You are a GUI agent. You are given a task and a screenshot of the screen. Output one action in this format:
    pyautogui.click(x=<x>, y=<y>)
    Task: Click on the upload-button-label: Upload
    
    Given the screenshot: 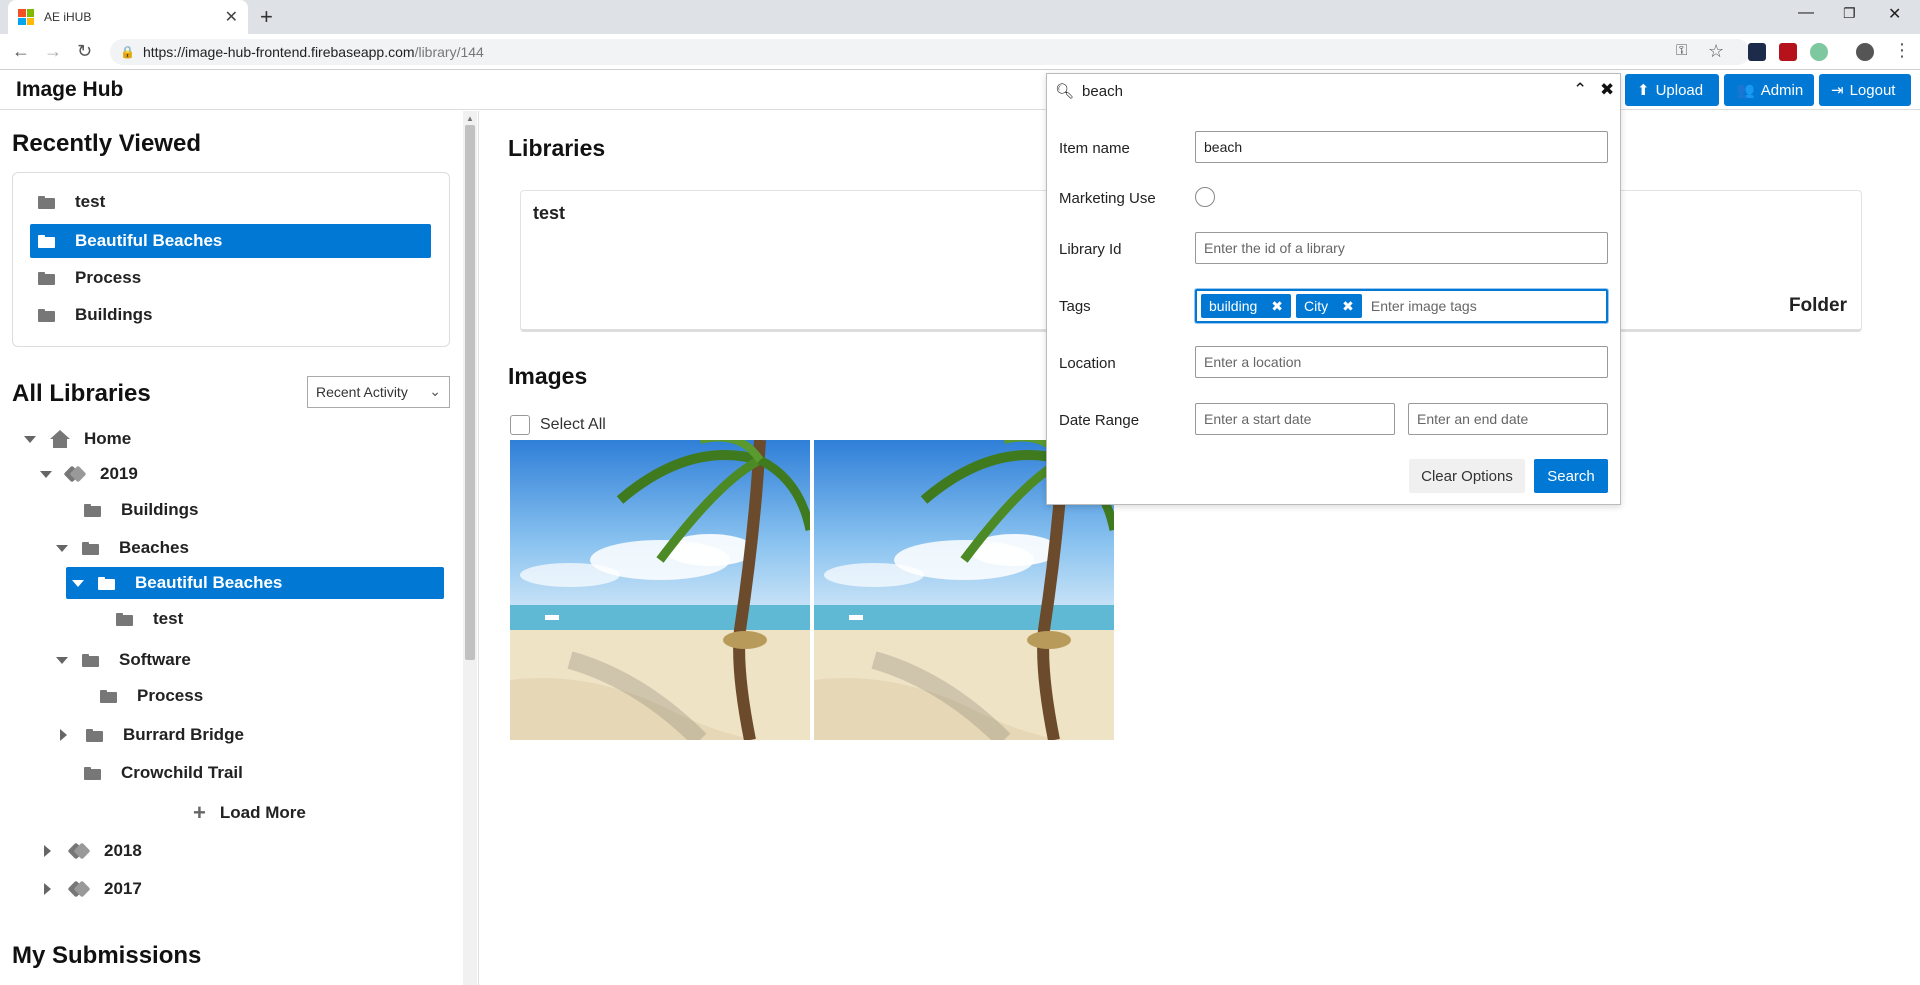 What is the action you would take?
    pyautogui.click(x=1679, y=90)
    